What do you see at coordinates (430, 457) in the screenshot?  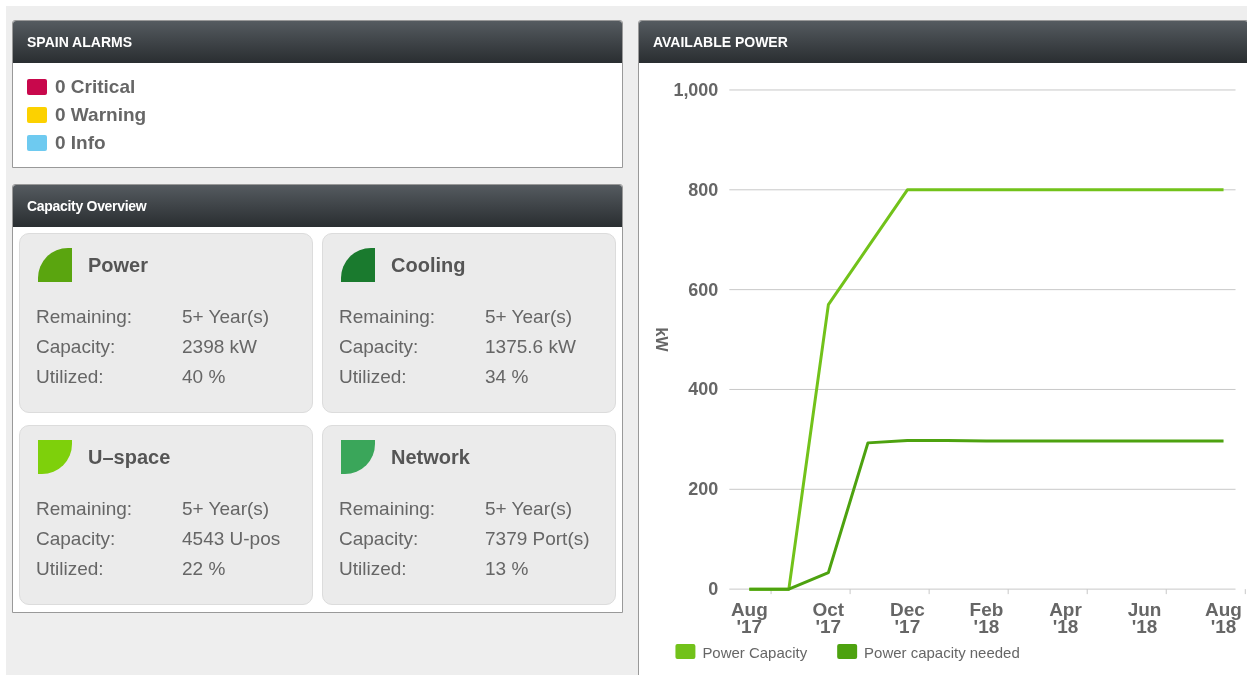 I see `card-title: Network` at bounding box center [430, 457].